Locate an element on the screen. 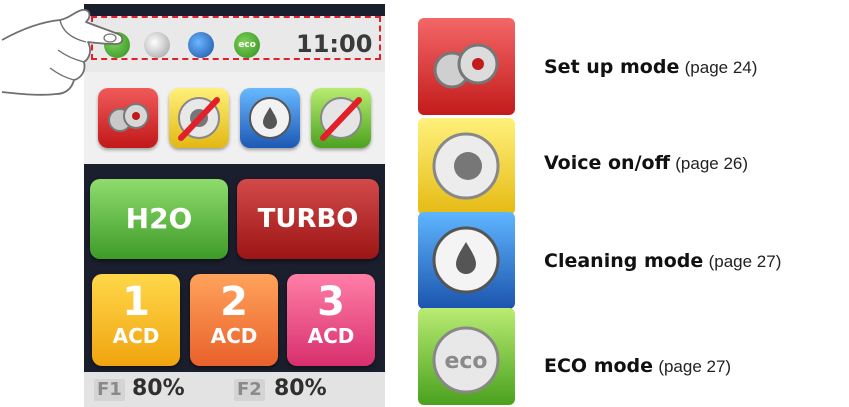  legend-setup-title: Set up mode is located at coordinates (612, 67).